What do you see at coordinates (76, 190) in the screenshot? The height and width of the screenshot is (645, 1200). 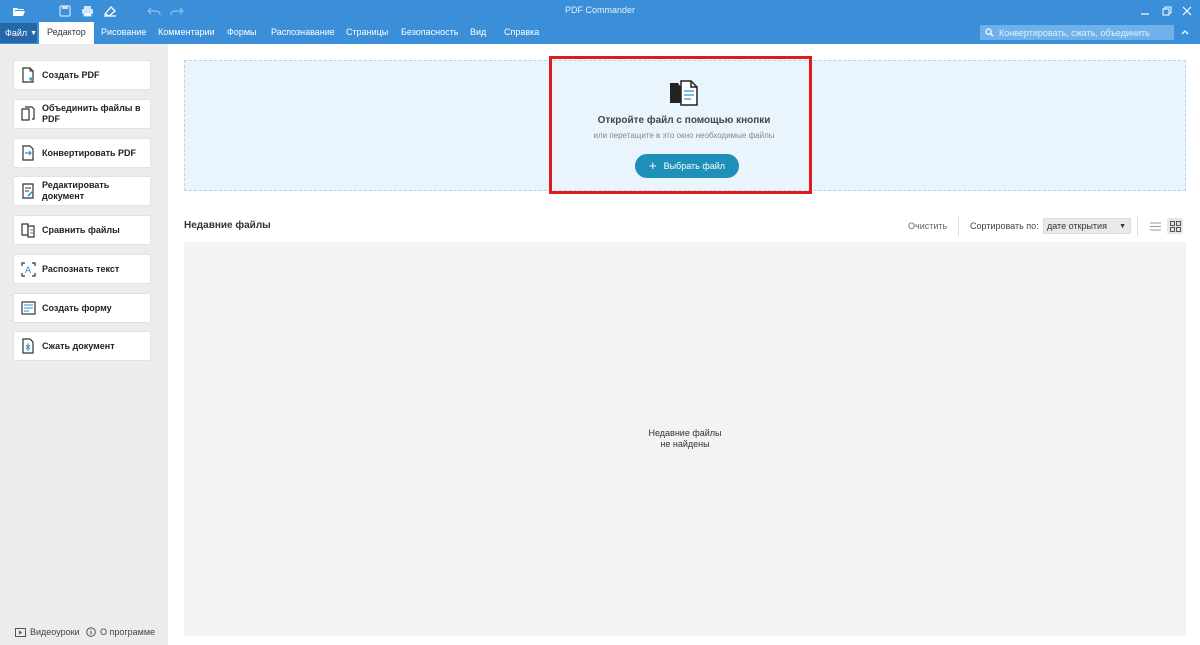 I see `sidebar-item-label: Редактировать документ` at bounding box center [76, 190].